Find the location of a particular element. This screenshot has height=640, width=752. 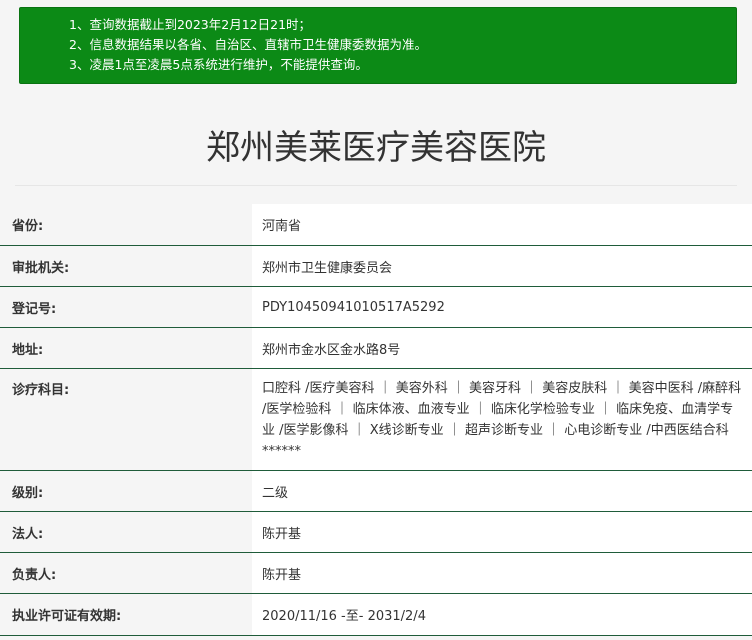

row-value: 郑州市金水区金水路8号 is located at coordinates (502, 348).